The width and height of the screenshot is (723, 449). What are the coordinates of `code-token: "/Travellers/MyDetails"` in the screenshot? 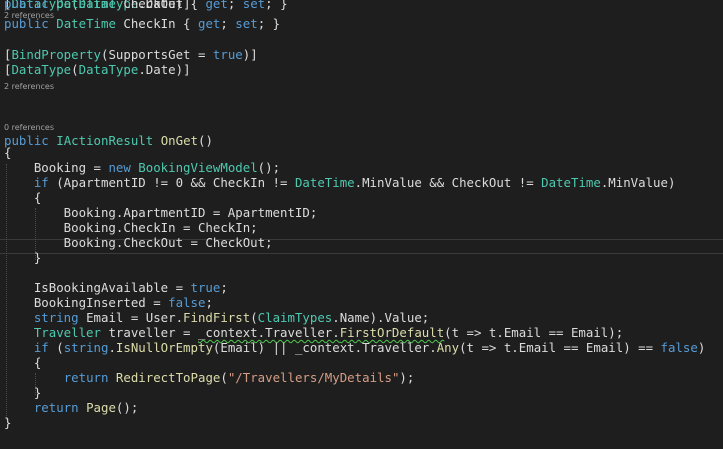 It's located at (313, 377).